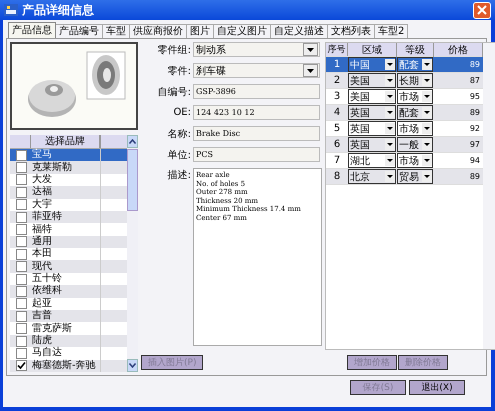 The height and width of the screenshot is (411, 495). I want to click on scroll-up-button, so click(132, 141).